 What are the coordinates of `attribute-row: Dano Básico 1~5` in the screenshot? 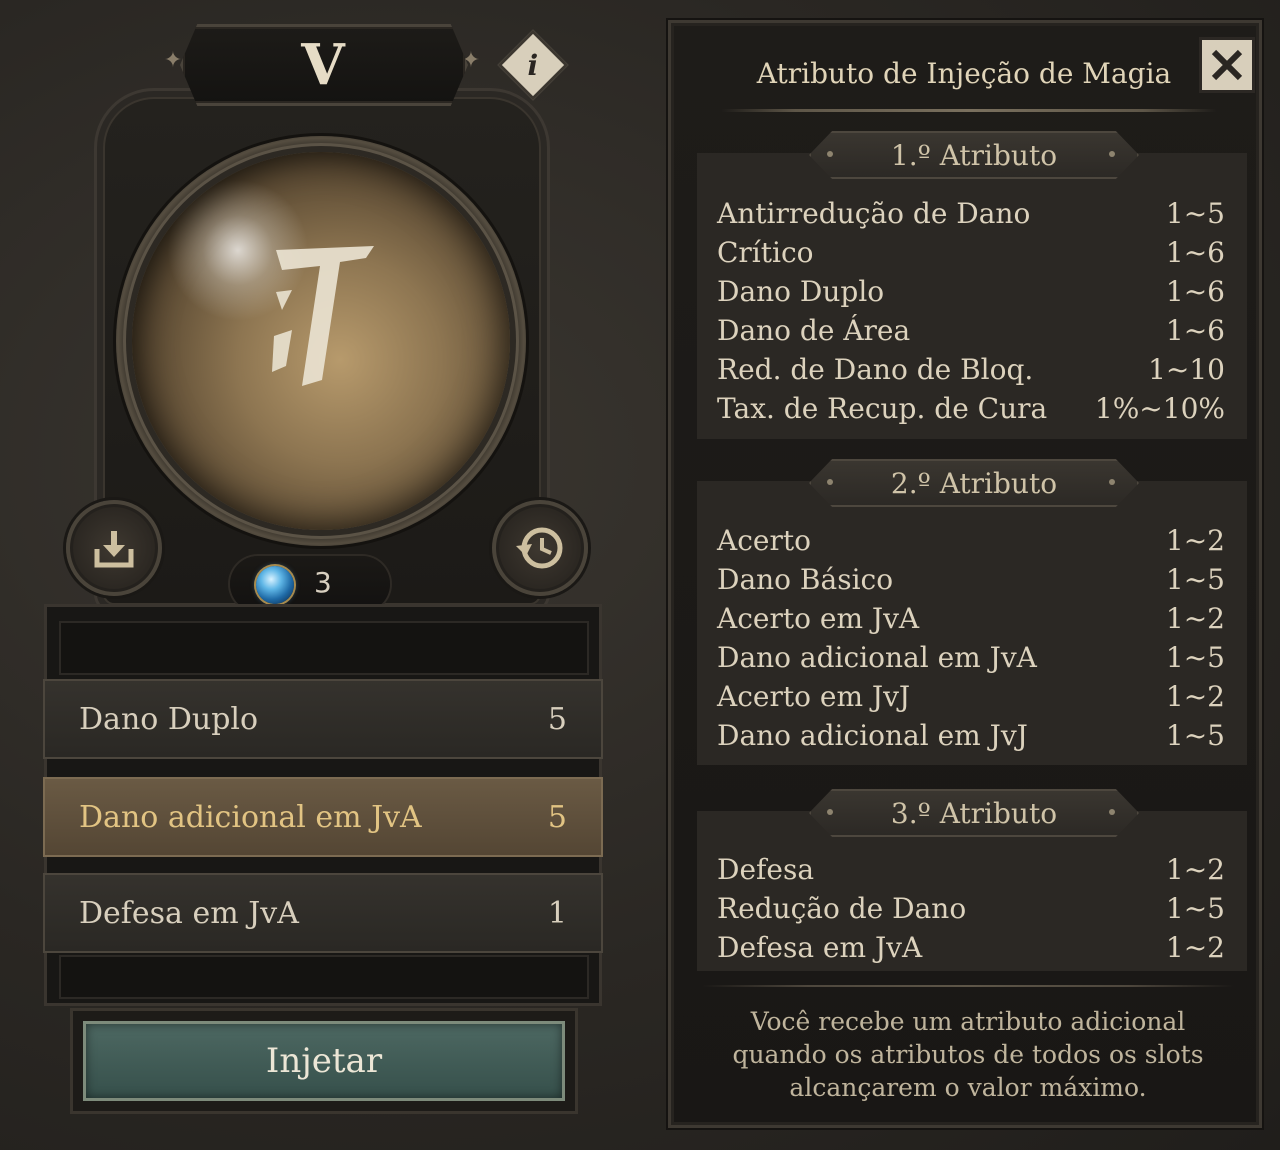 It's located at (971, 579).